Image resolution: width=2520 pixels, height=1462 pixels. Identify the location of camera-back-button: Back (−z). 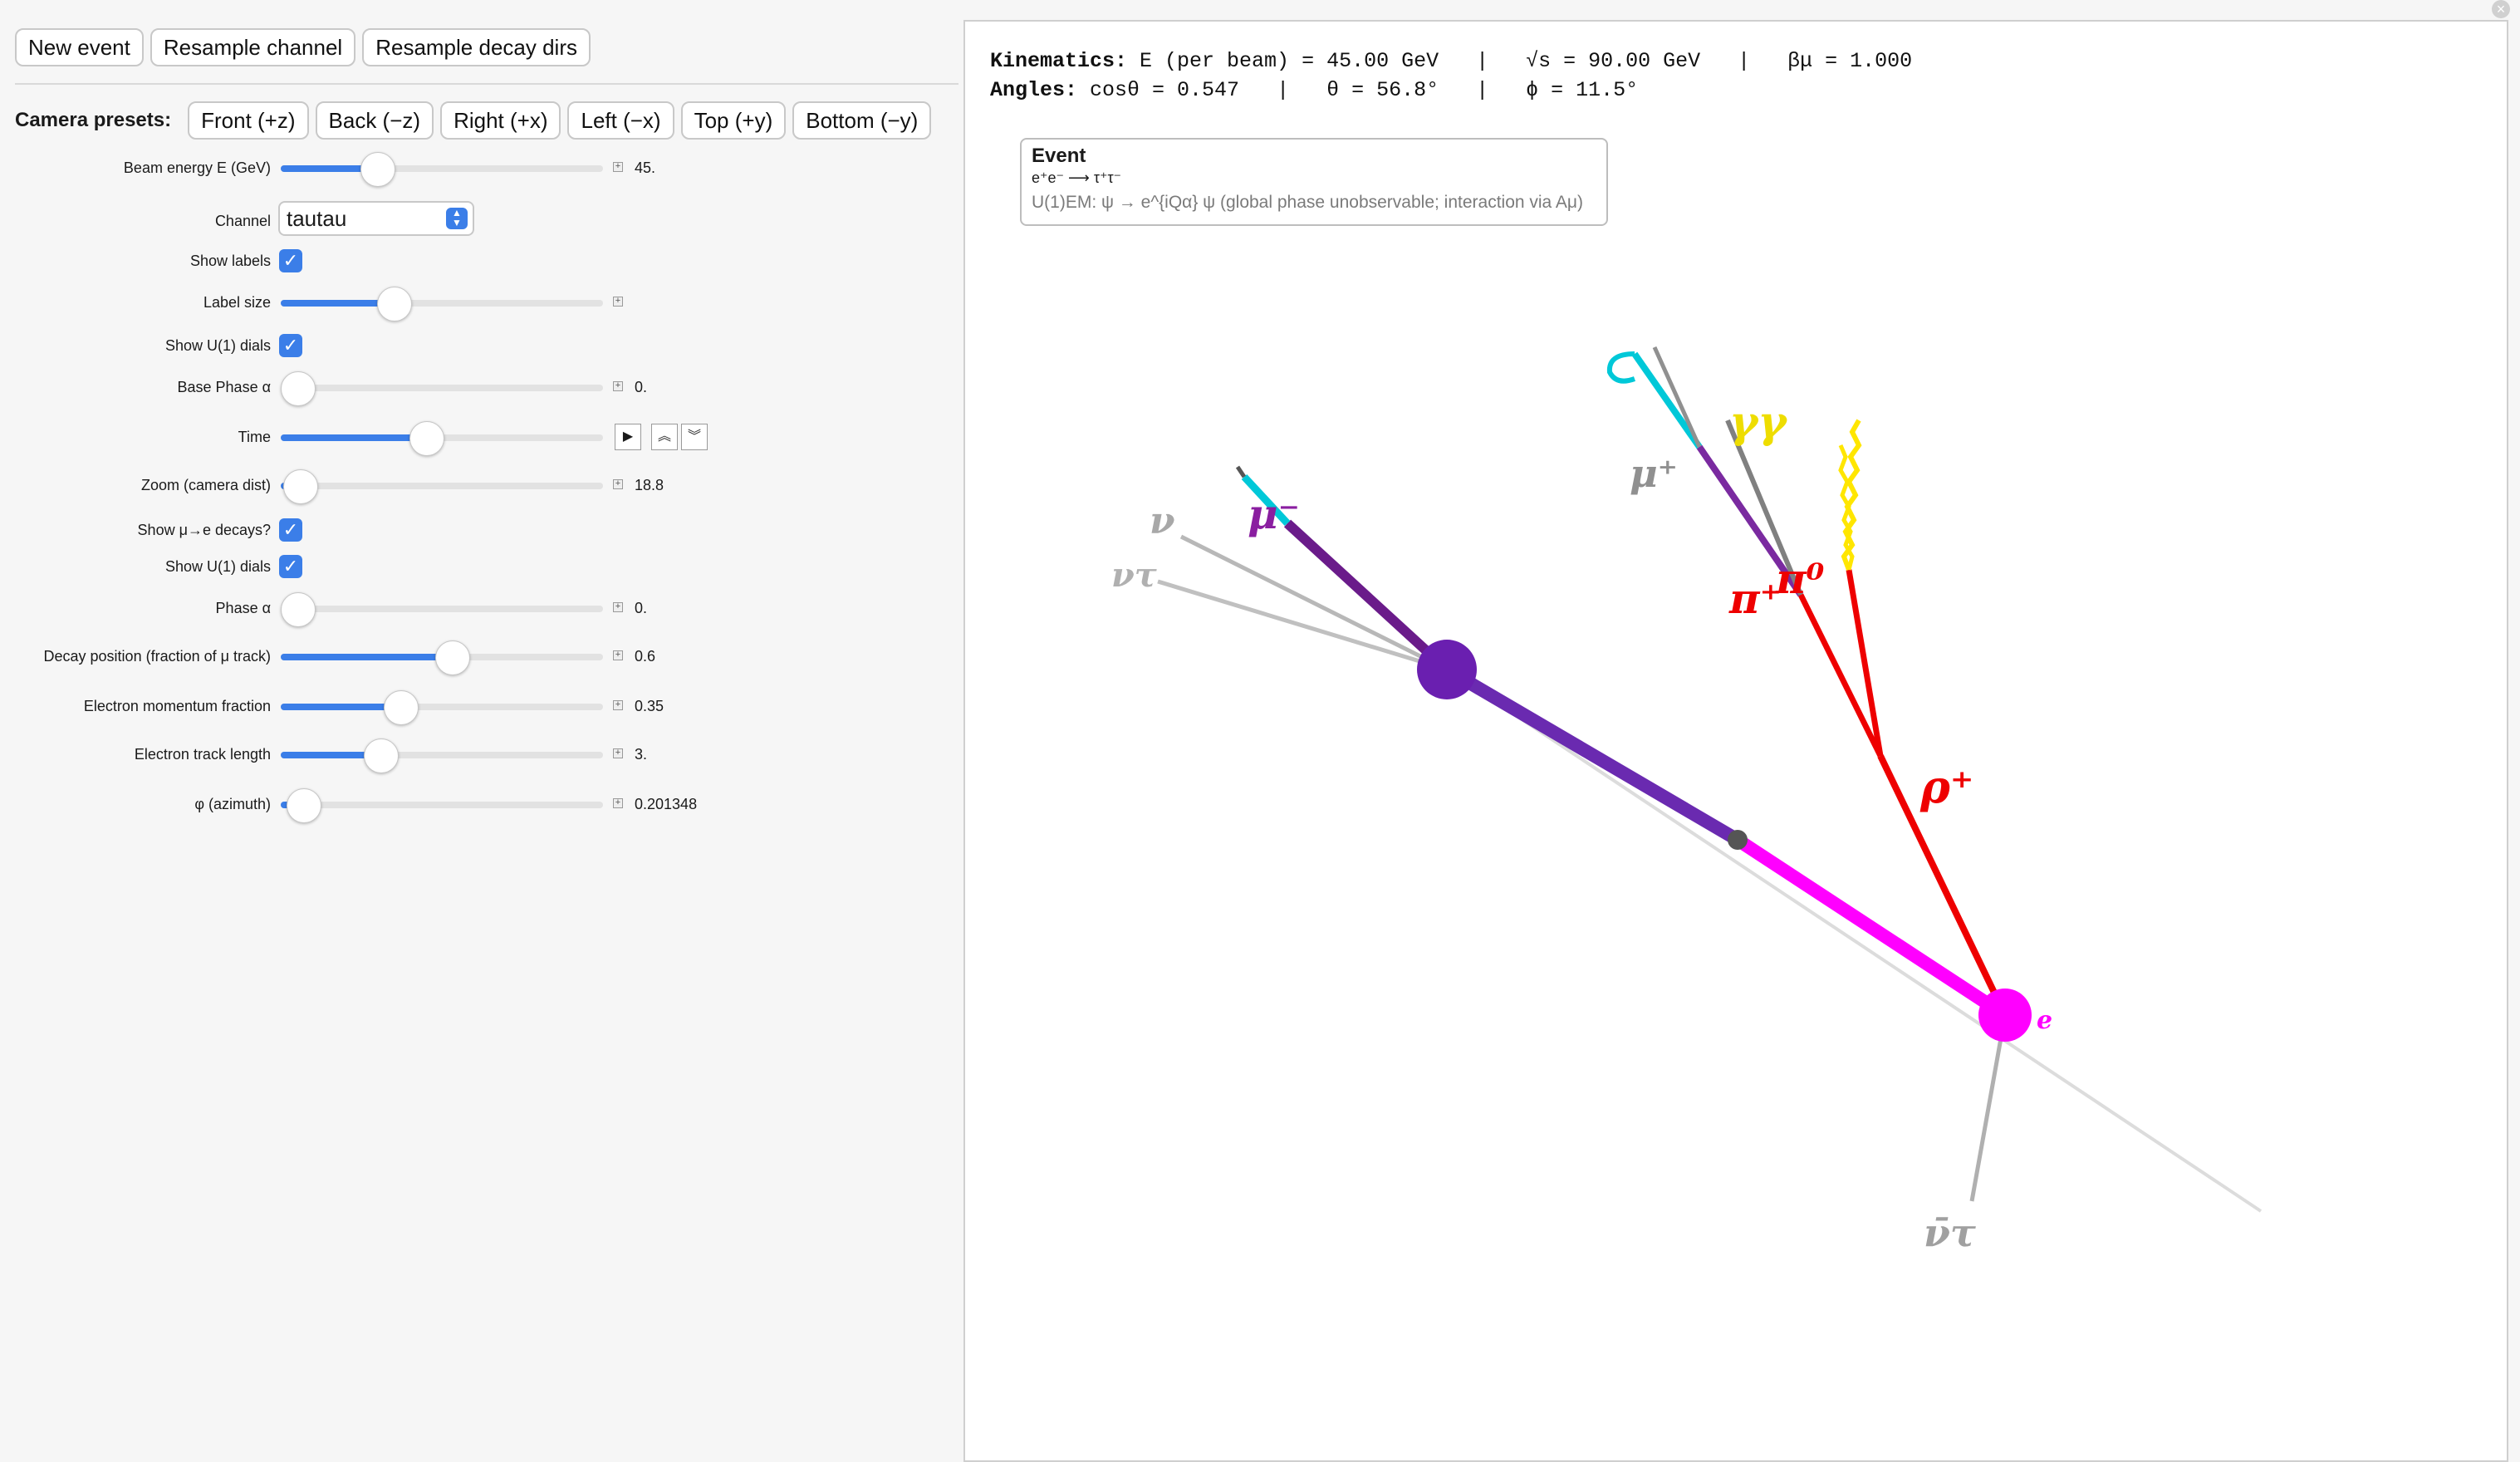
(374, 120).